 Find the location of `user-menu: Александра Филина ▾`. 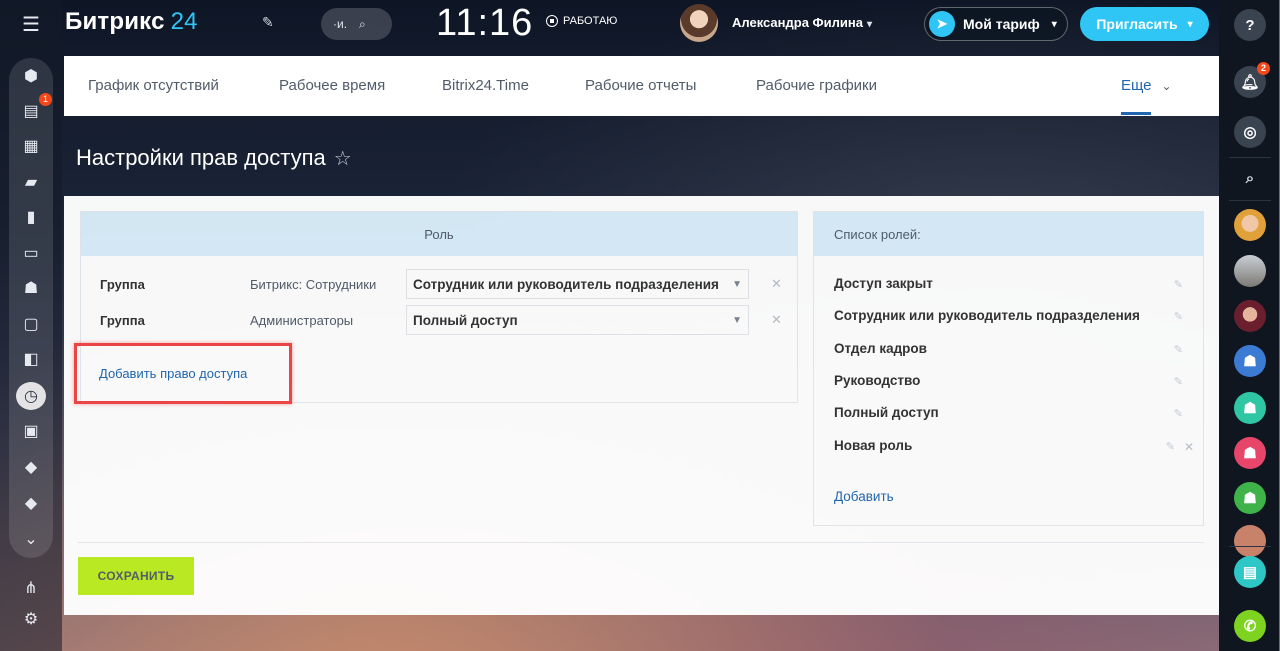

user-menu: Александра Филина ▾ is located at coordinates (802, 22).